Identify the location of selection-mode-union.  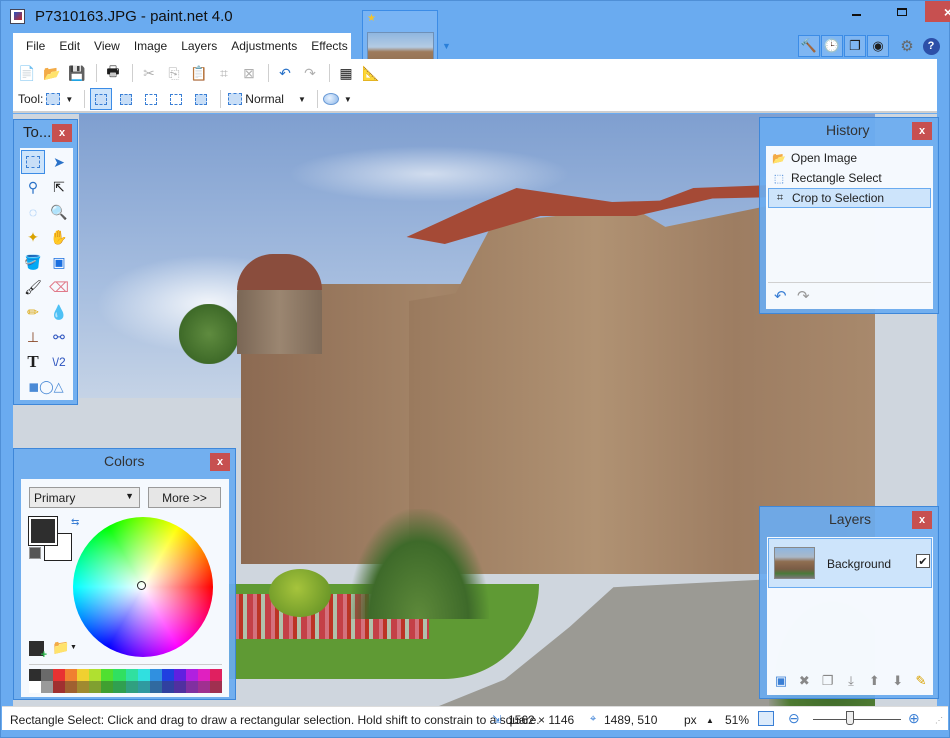
(126, 99).